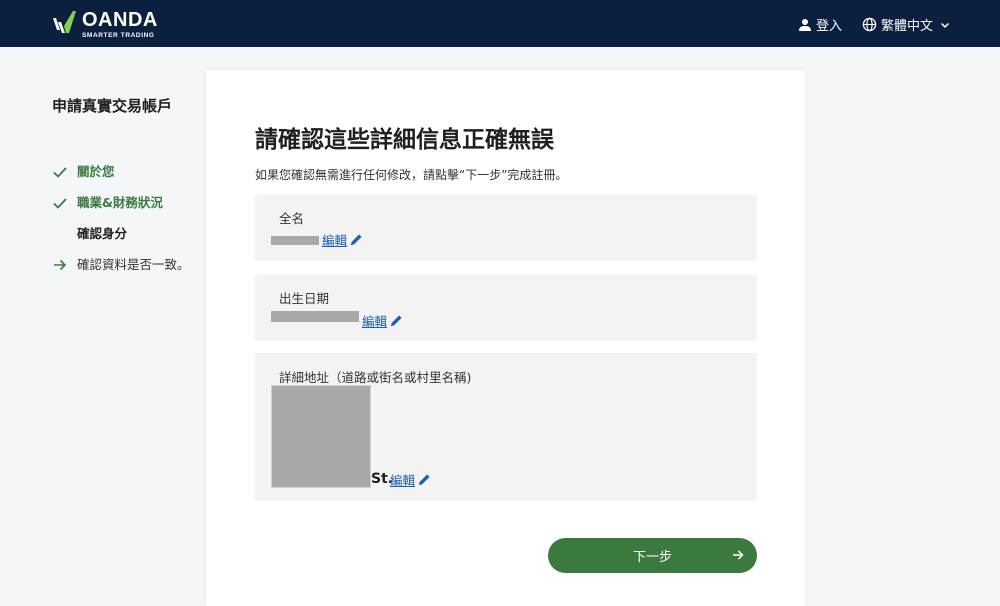 The width and height of the screenshot is (1000, 606). I want to click on edit-address-link: 編輯, so click(411, 479).